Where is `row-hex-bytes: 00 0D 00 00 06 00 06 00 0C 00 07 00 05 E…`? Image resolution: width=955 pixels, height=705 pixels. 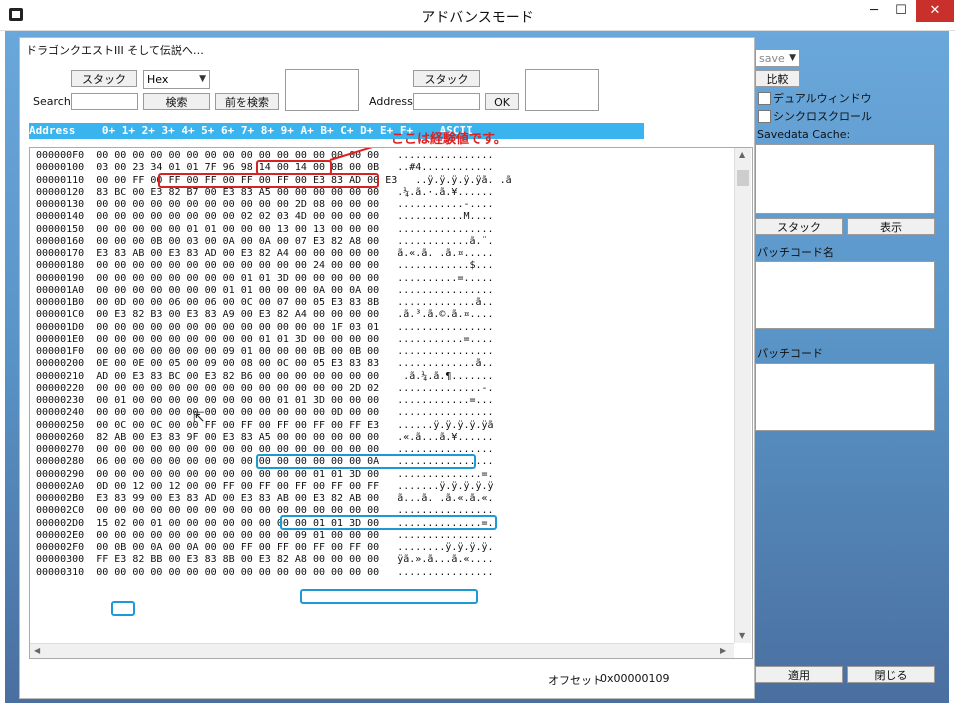 row-hex-bytes: 00 0D 00 00 06 00 06 00 0C 00 07 00 05 E… is located at coordinates (237, 302).